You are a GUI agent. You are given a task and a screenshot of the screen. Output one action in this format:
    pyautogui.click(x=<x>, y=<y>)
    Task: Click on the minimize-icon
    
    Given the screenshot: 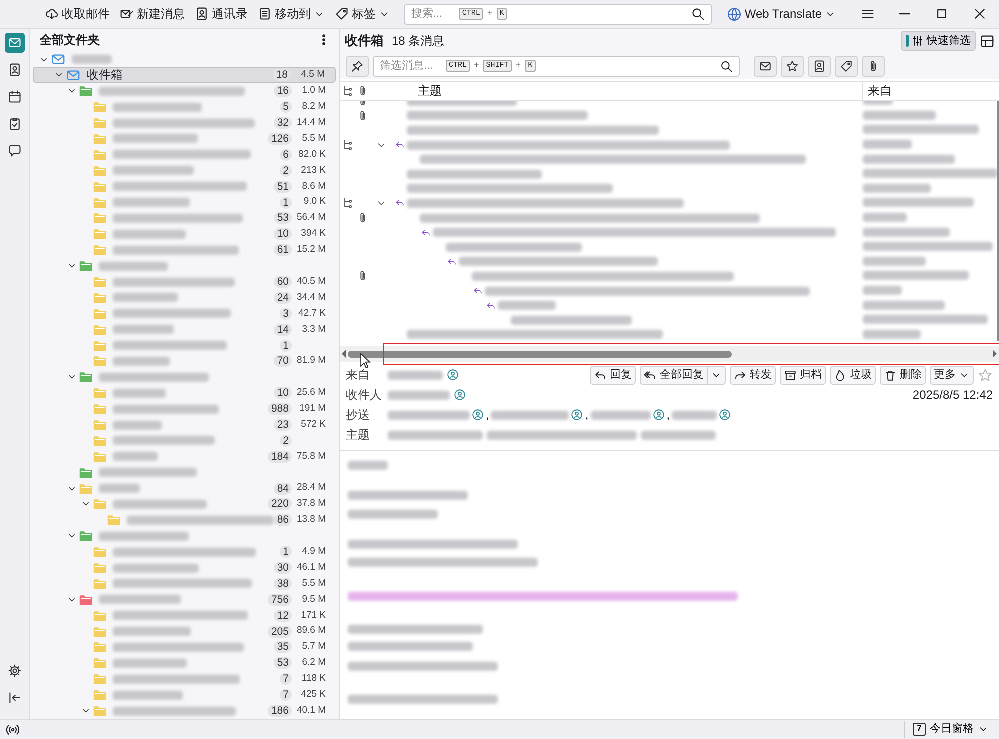 What is the action you would take?
    pyautogui.click(x=905, y=14)
    